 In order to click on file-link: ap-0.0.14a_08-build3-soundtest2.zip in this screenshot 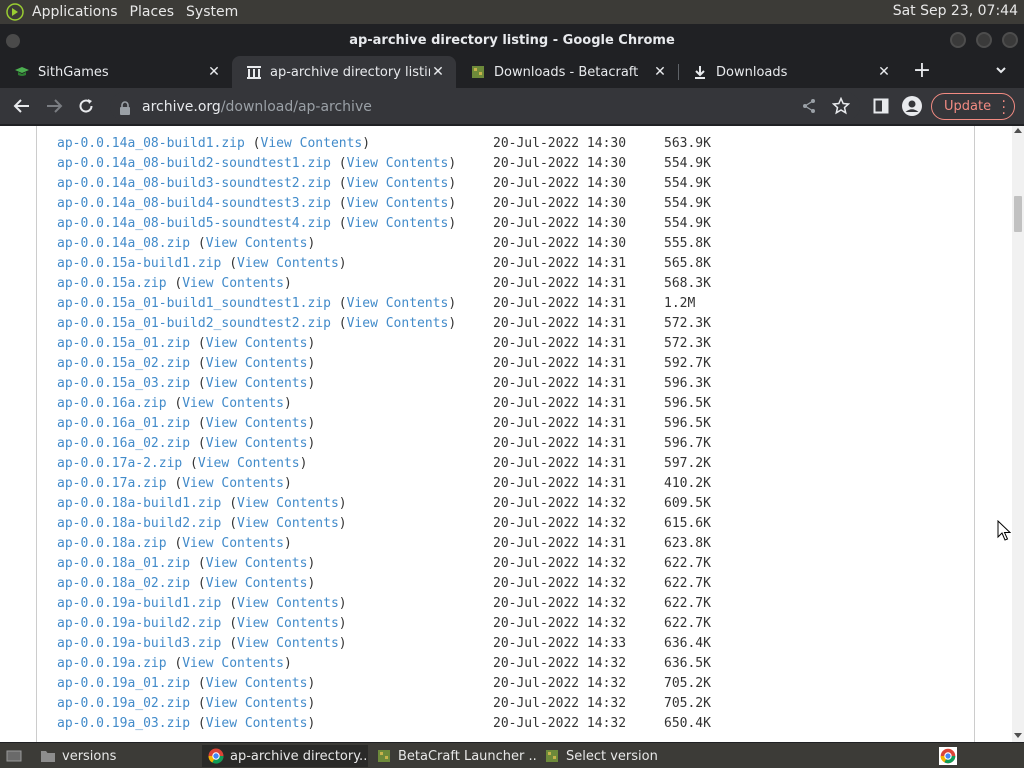, I will do `click(194, 183)`.